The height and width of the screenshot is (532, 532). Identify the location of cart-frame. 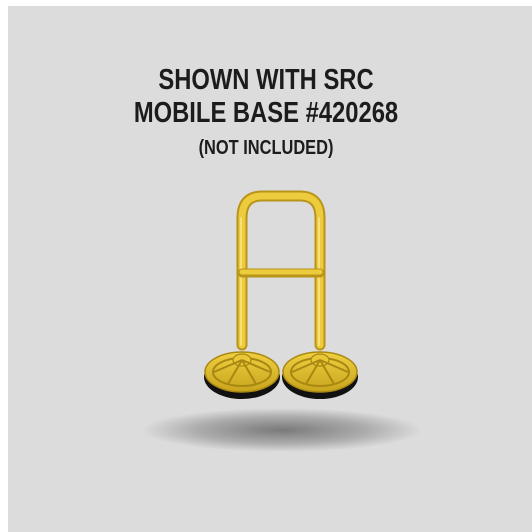
(281, 270).